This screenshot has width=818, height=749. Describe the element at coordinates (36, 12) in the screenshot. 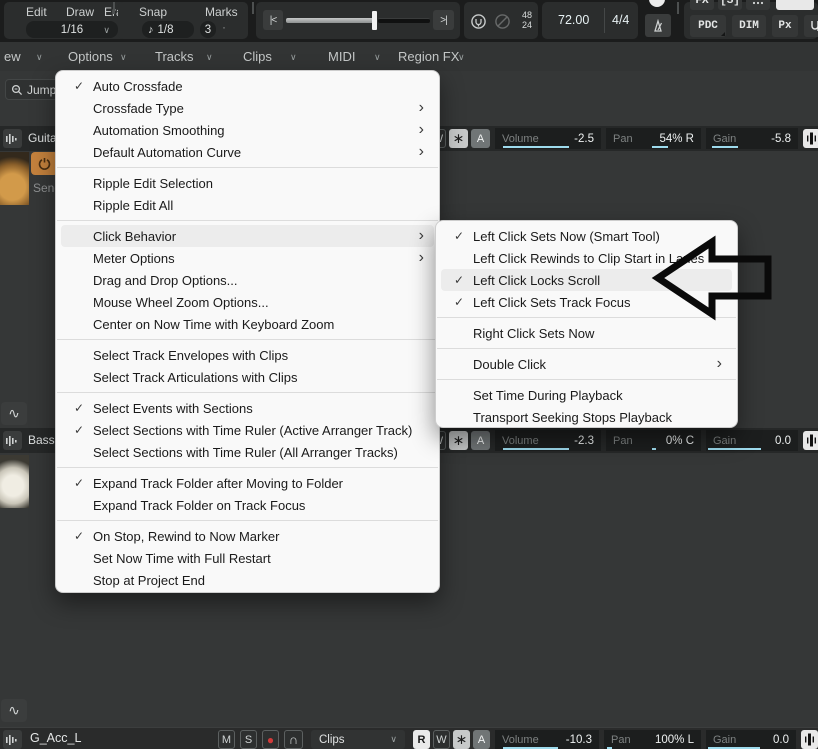

I see `edit-tool-button: Edit` at that location.